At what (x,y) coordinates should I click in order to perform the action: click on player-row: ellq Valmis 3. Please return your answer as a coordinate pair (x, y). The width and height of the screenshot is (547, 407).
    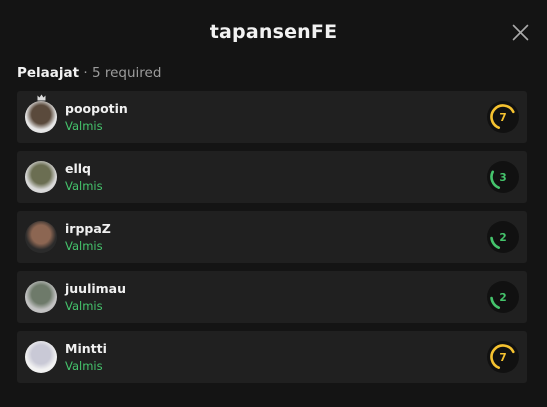
    Looking at the image, I should click on (272, 177).